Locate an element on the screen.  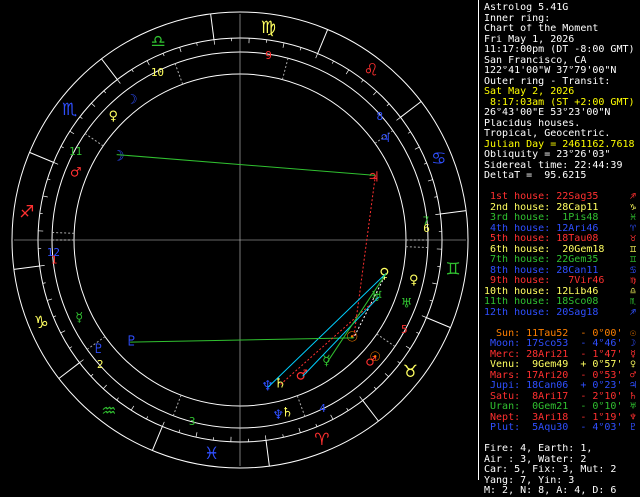
house-cusp-row: 12th house: 20Sag18♐ is located at coordinates (561, 313).